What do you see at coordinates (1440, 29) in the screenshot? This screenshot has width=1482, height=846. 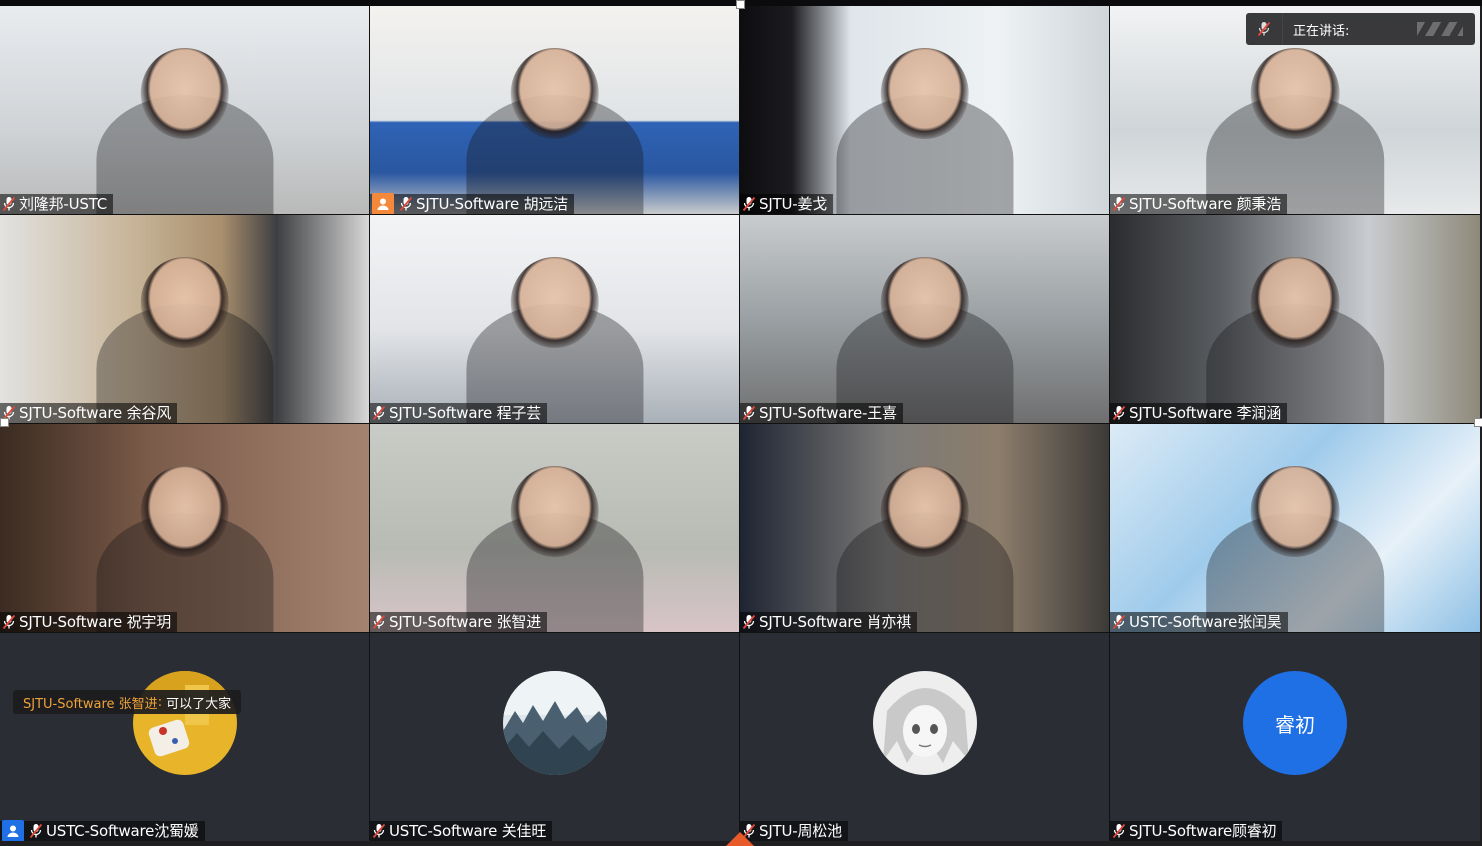 I see `grip-icon` at bounding box center [1440, 29].